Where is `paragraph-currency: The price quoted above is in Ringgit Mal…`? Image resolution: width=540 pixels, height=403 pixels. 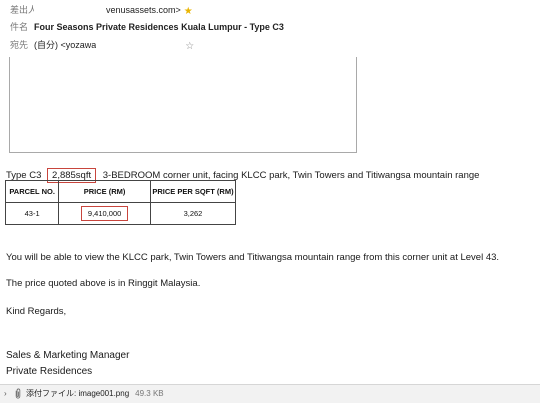 paragraph-currency: The price quoted above is in Ringgit Mal… is located at coordinates (103, 283).